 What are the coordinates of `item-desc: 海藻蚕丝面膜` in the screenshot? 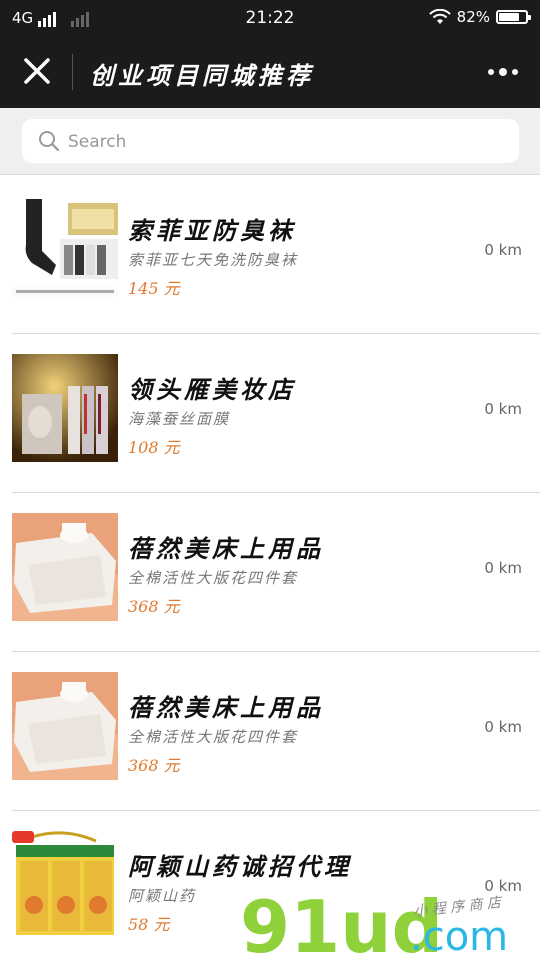 It's located at (179, 419).